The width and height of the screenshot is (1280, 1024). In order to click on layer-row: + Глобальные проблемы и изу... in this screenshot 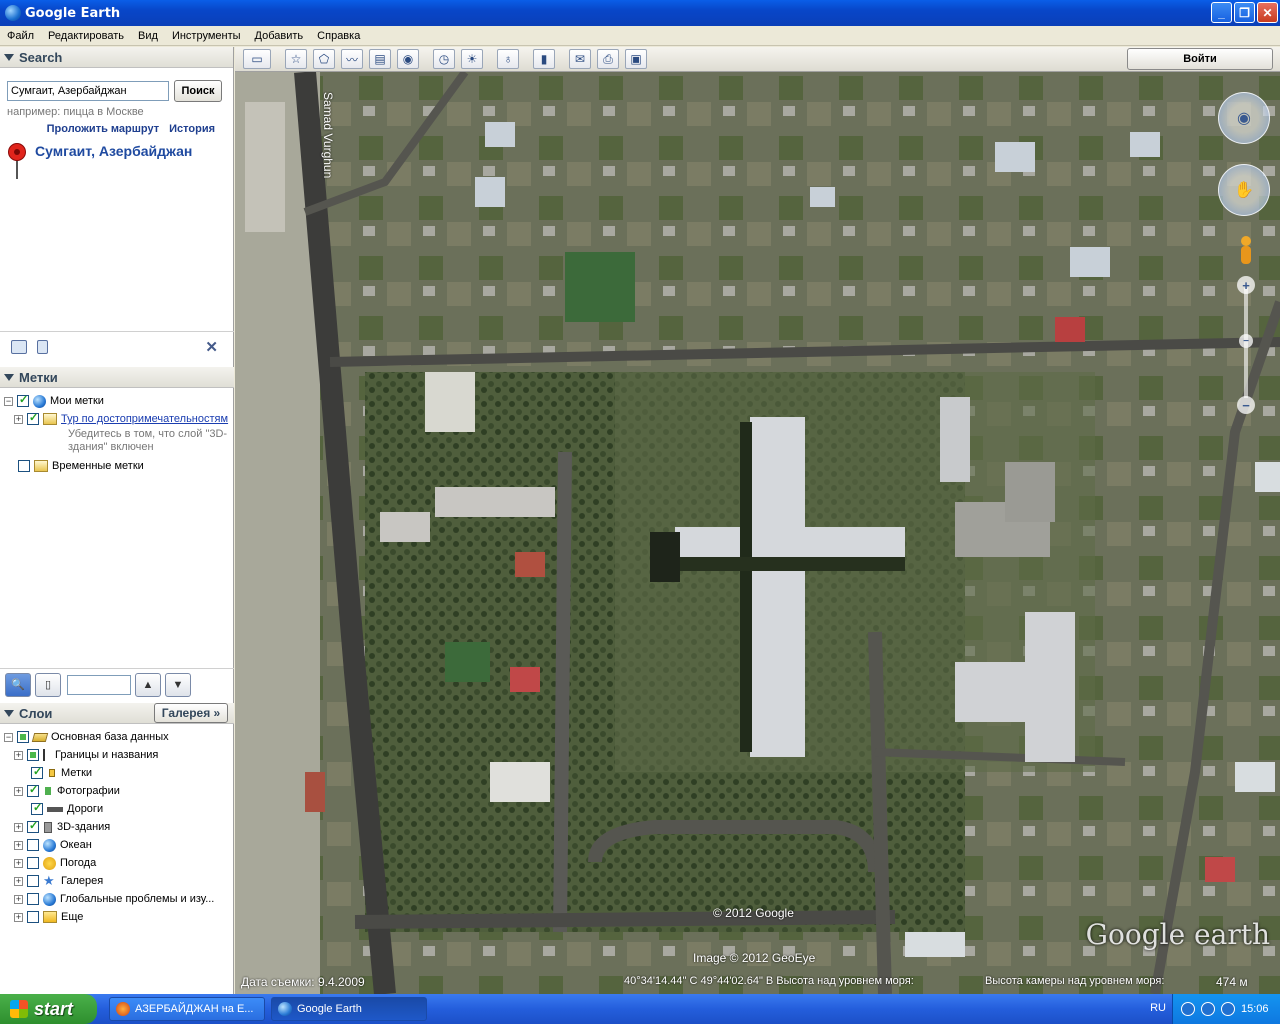, I will do `click(117, 899)`.